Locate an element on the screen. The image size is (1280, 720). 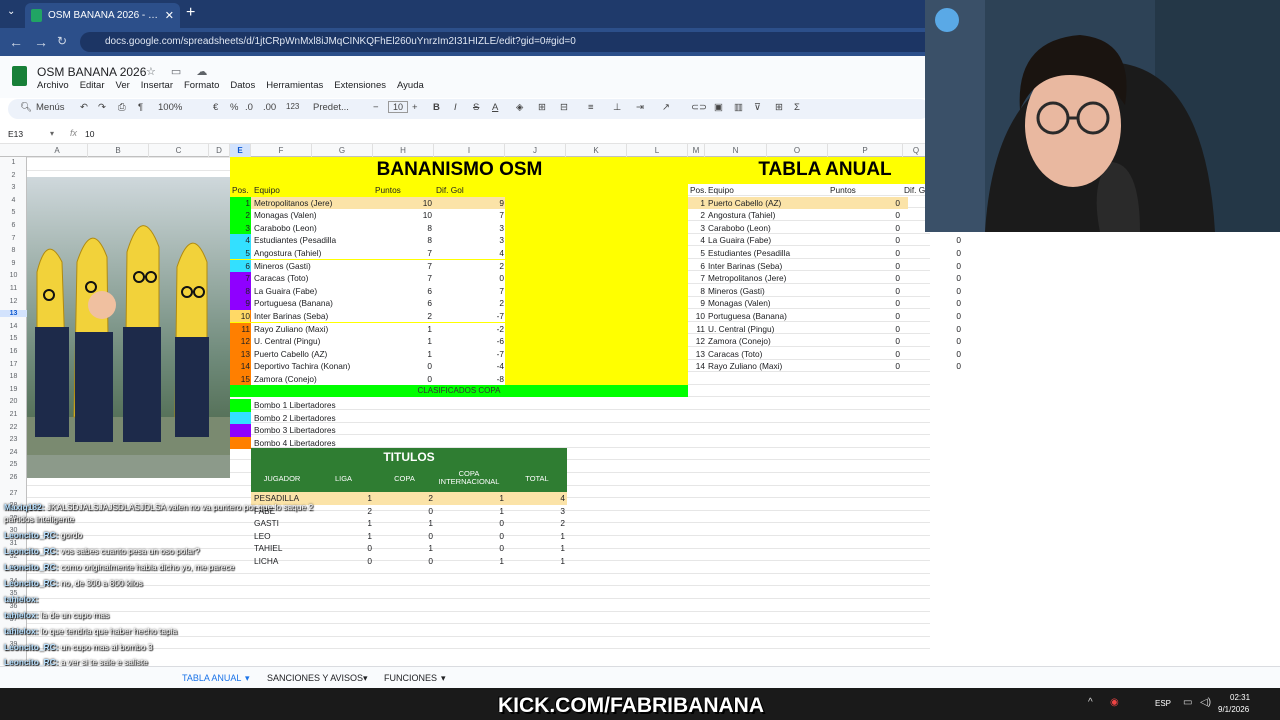
row-header-17: 17 is located at coordinates (13, 364).